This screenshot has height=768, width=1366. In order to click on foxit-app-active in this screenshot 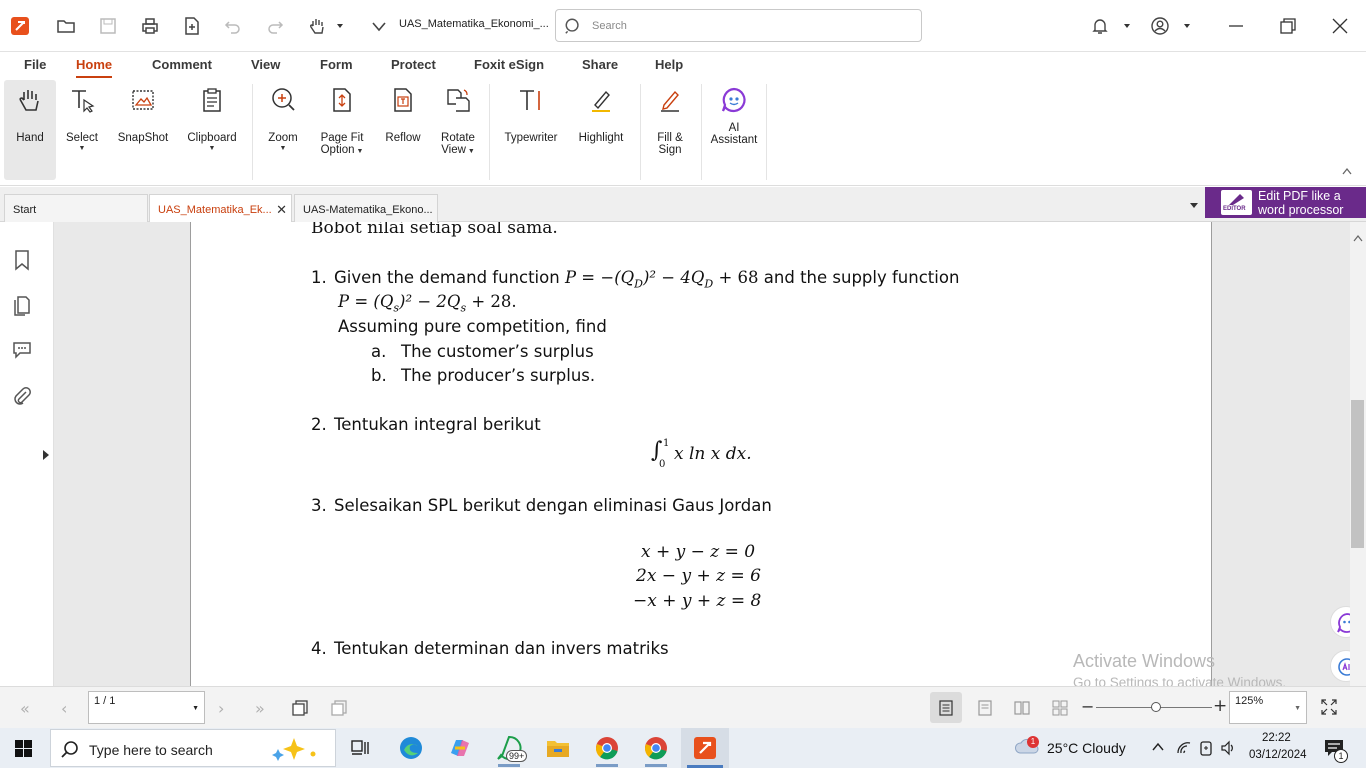, I will do `click(705, 748)`.